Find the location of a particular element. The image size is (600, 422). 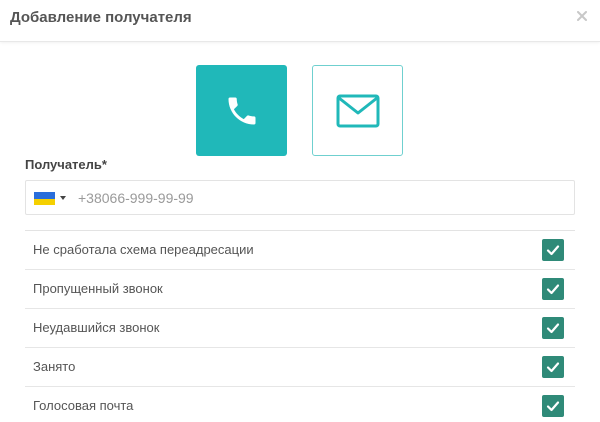

option-forwarding-failed: Не сработала схема переадресации is located at coordinates (300, 250).